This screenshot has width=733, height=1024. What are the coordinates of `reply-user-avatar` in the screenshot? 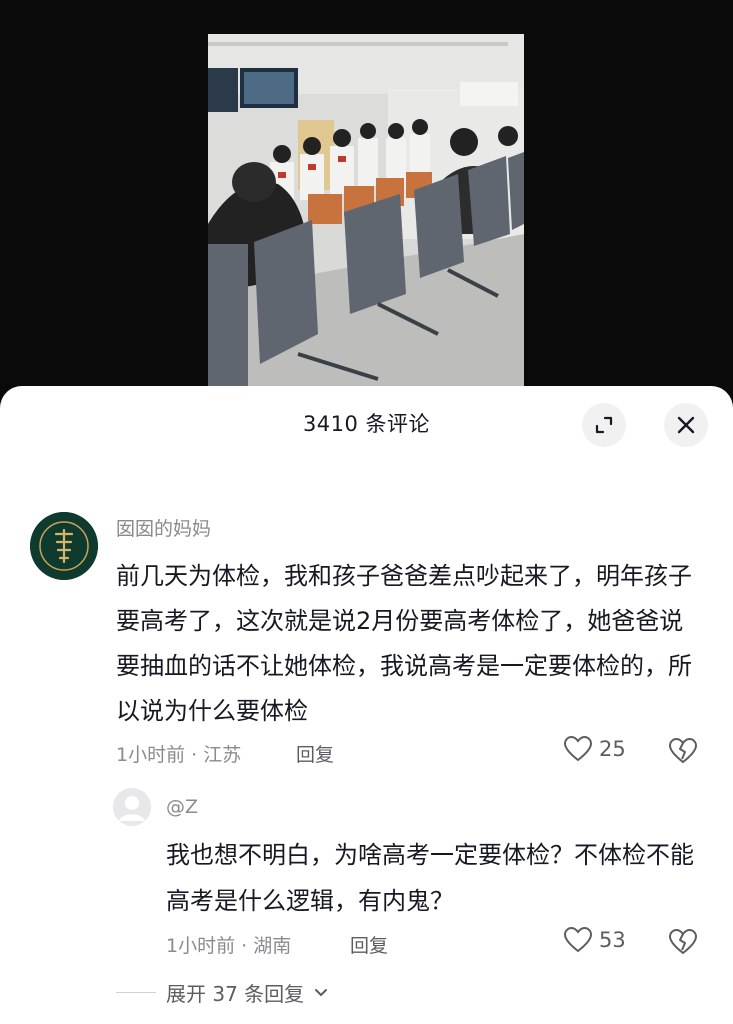 It's located at (132, 807).